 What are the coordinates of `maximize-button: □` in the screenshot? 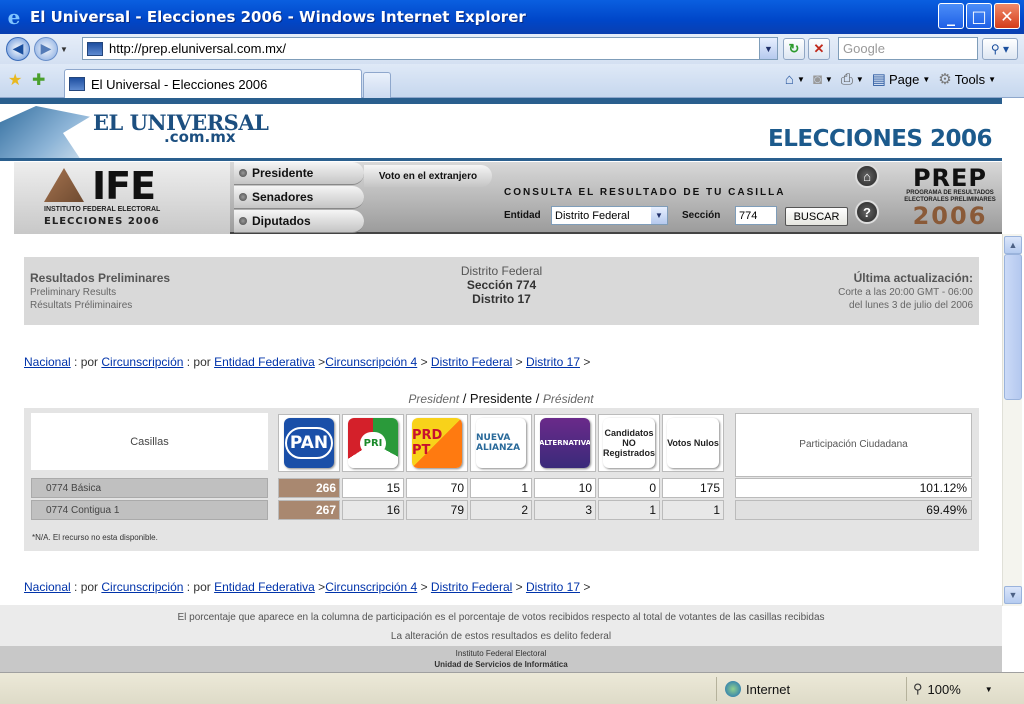 It's located at (979, 16).